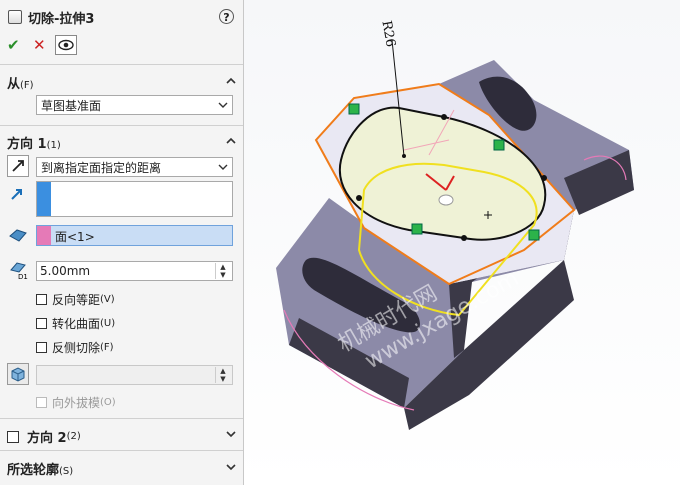  I want to click on flip-direction-button, so click(18, 166).